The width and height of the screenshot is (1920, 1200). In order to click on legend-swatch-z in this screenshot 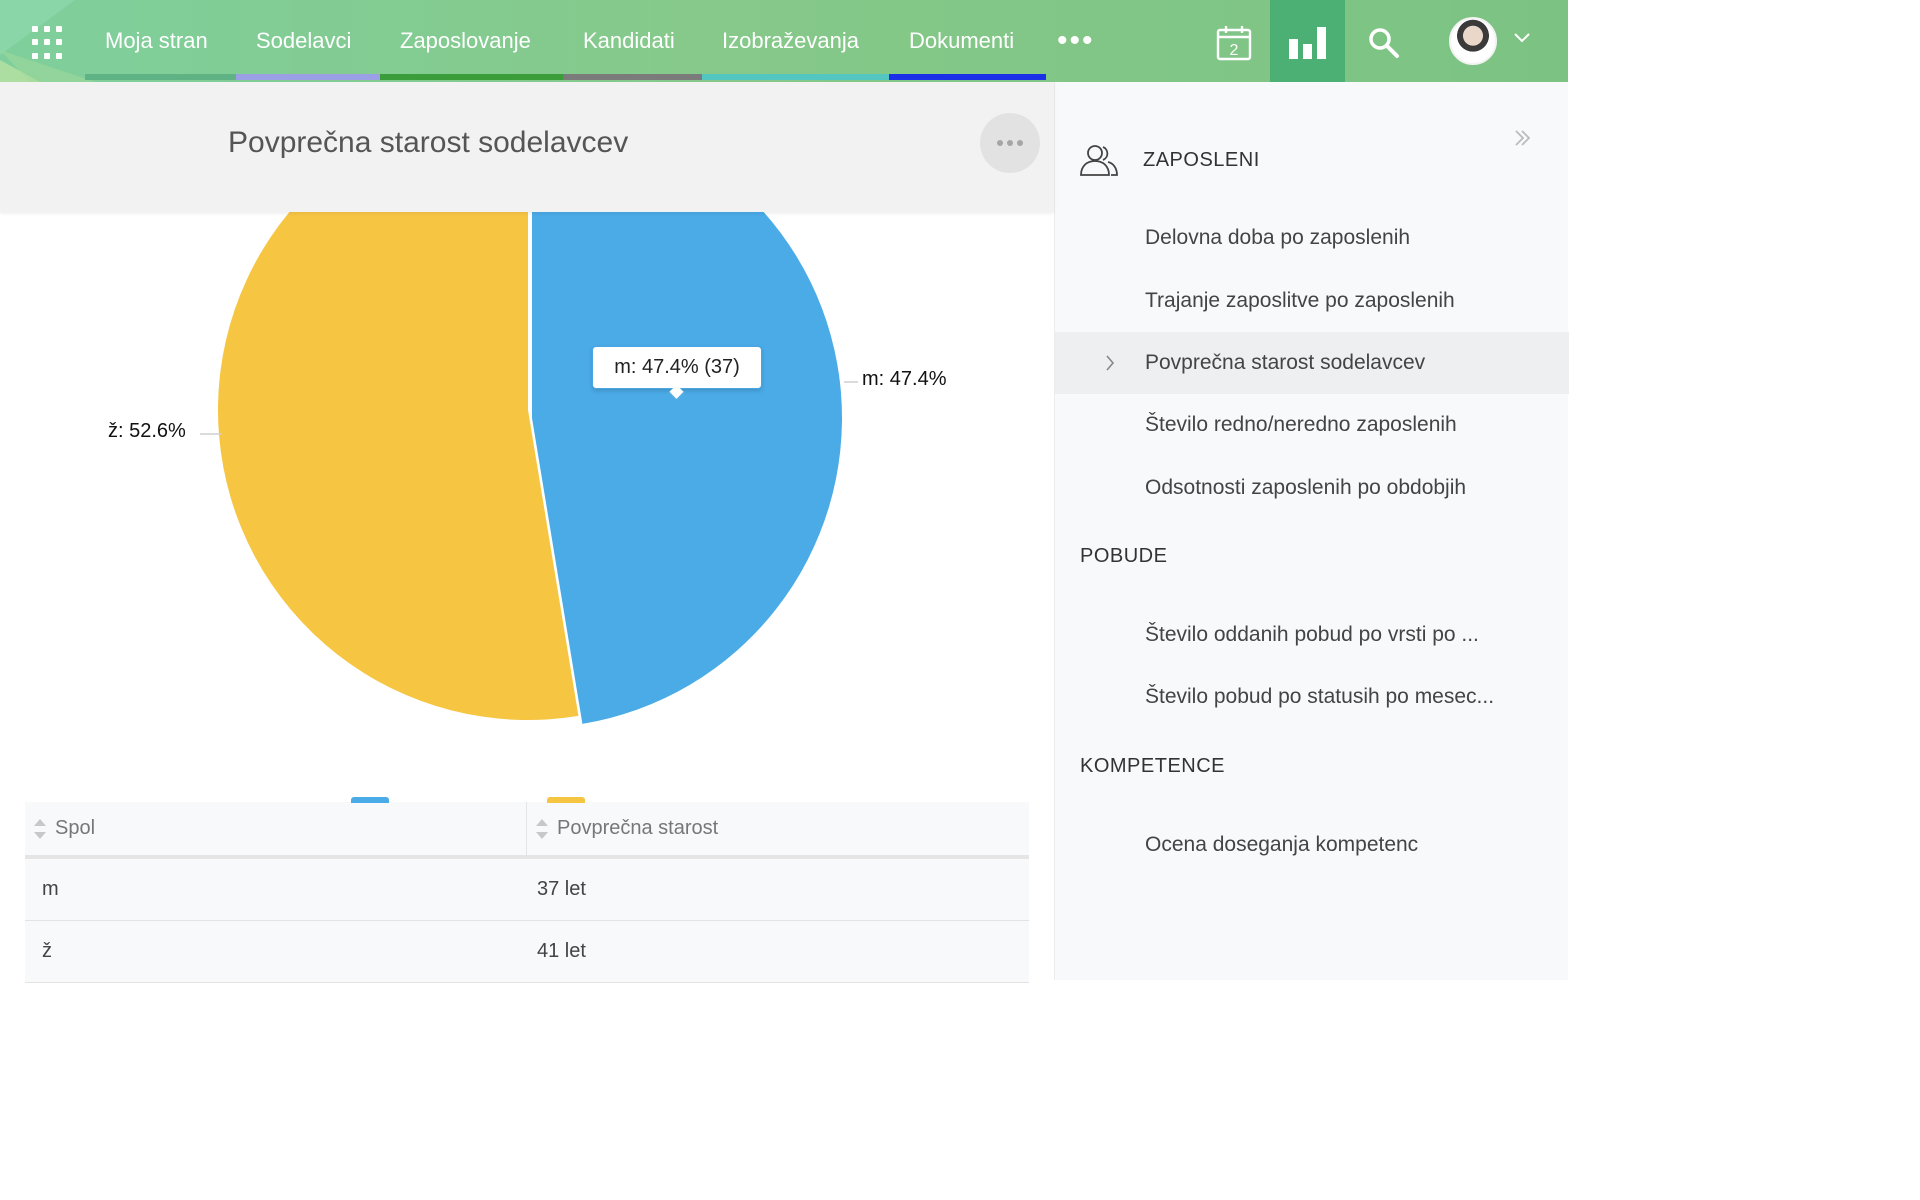, I will do `click(566, 800)`.